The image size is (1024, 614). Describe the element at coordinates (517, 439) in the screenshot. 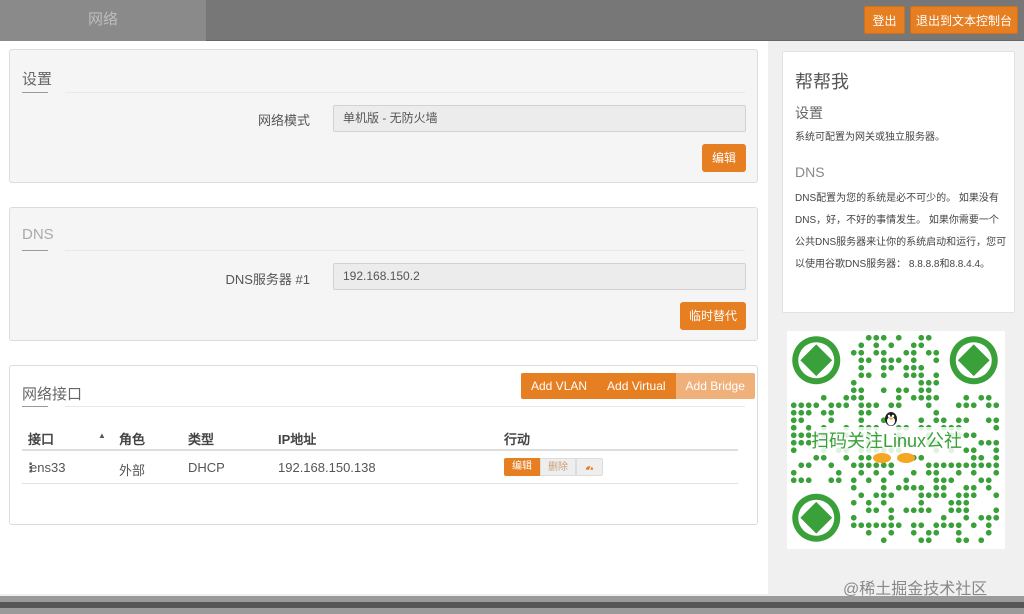

I see `column-action: 行动` at that location.